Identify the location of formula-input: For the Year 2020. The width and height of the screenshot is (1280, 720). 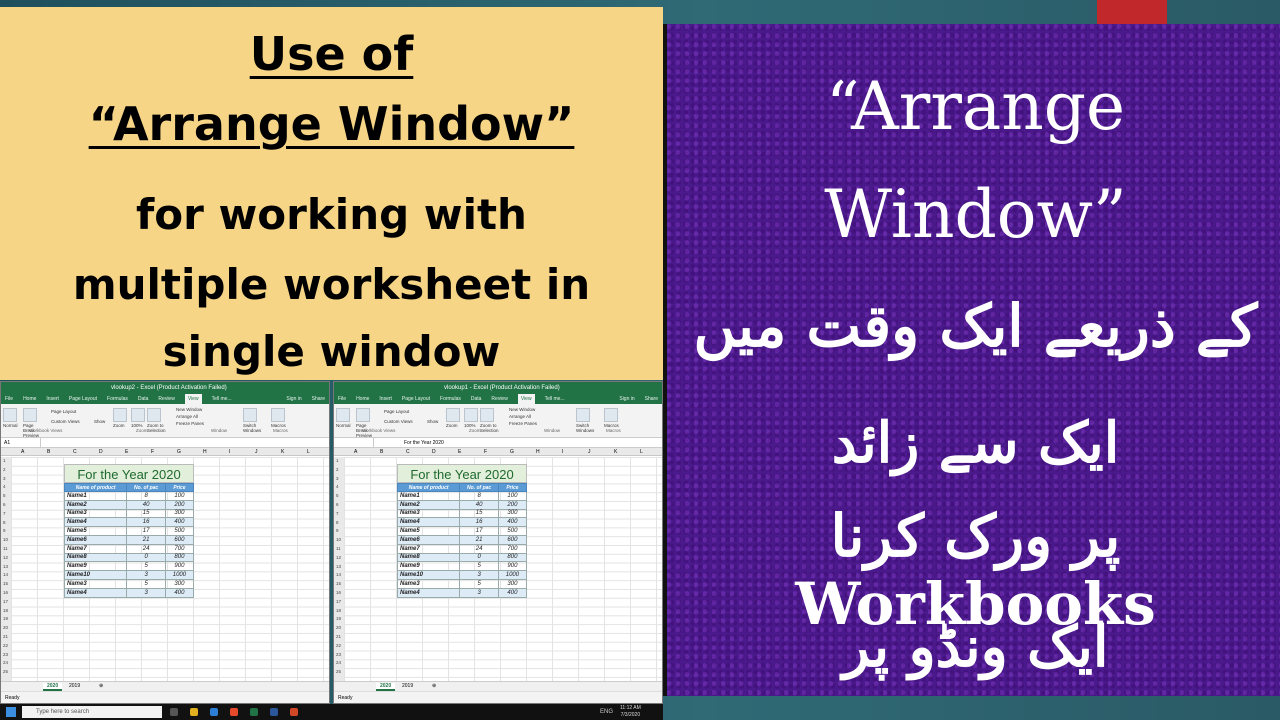
(409, 442).